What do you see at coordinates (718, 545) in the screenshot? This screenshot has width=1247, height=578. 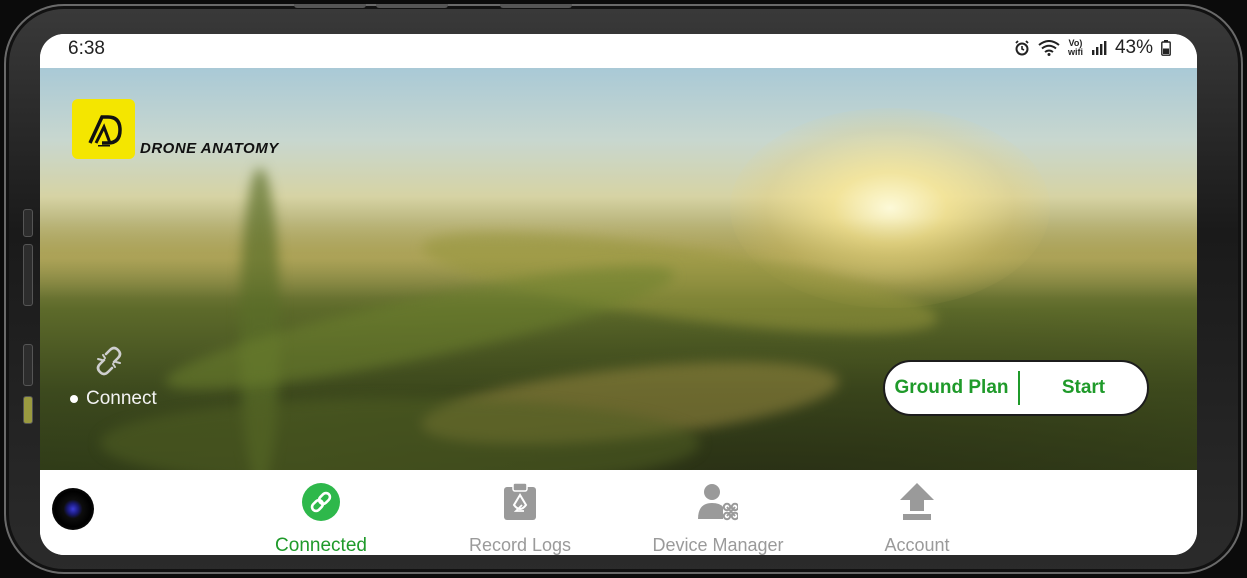 I see `nav-label-device-manager: Device Manager` at bounding box center [718, 545].